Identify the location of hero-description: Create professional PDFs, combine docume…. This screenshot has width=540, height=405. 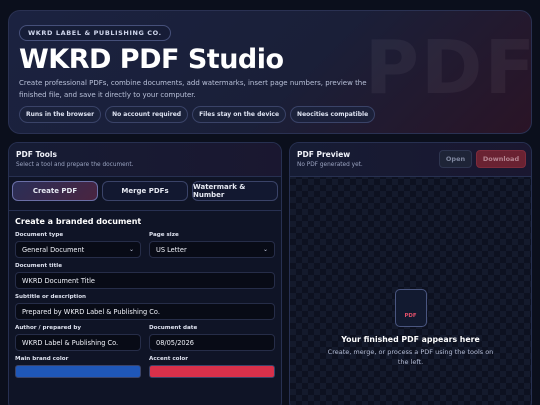
(193, 89).